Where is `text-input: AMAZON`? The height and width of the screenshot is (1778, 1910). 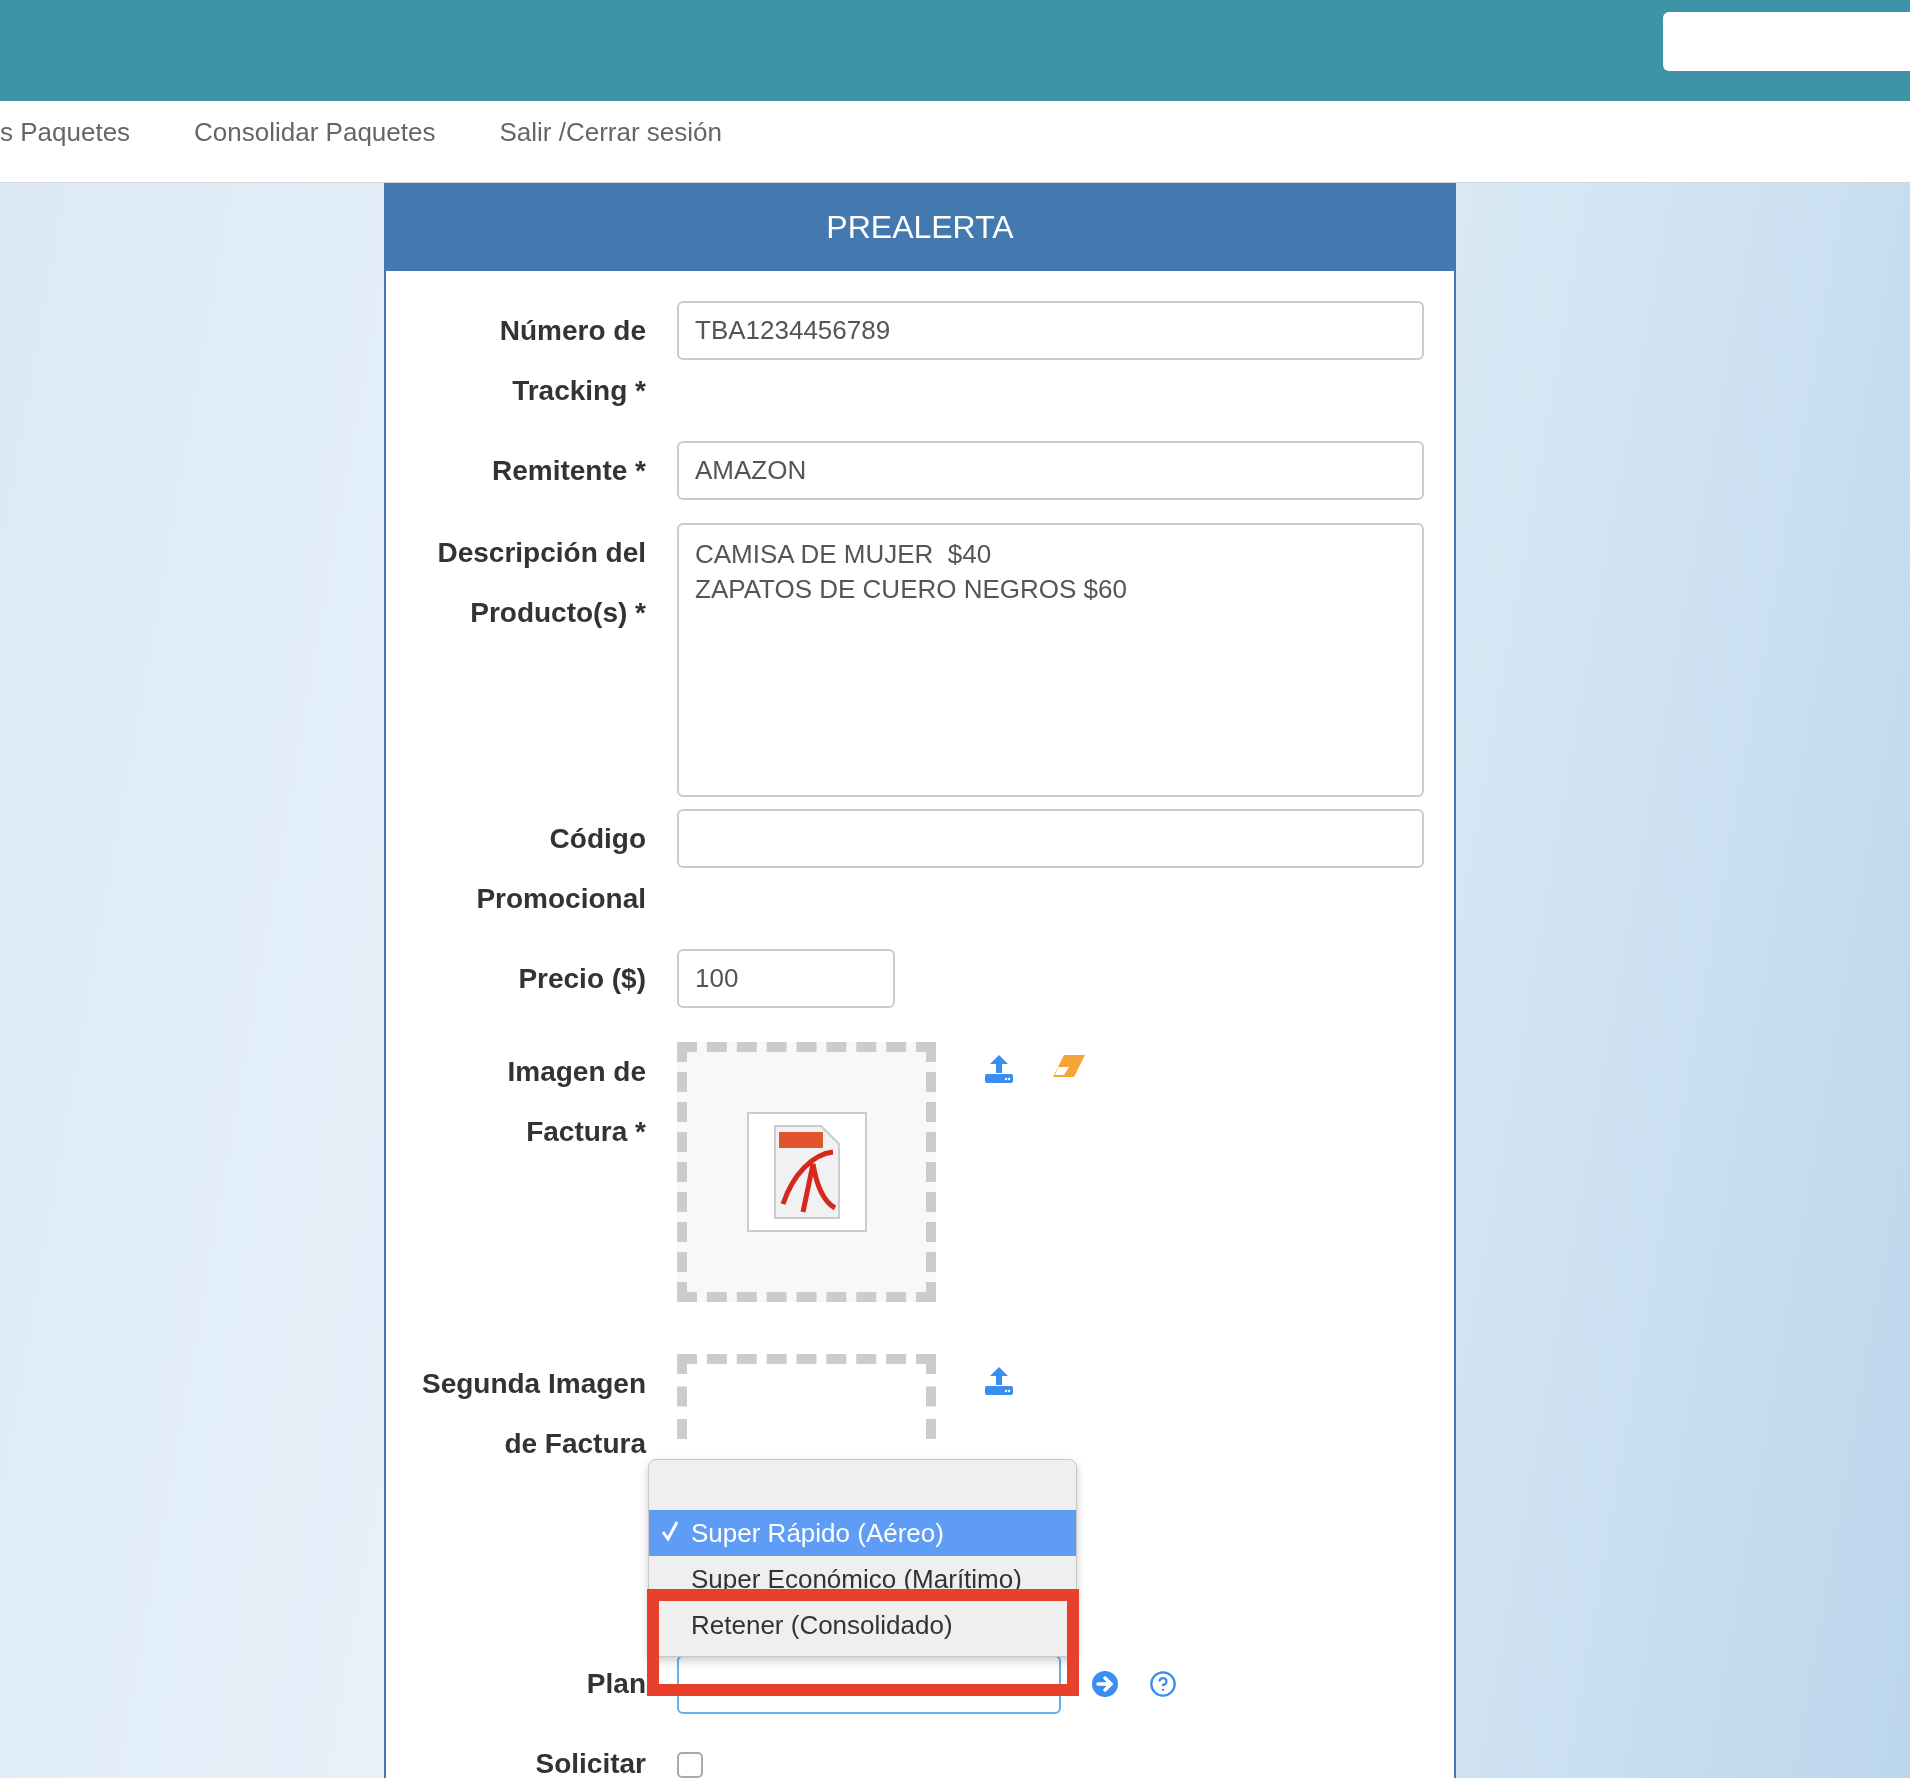
text-input: AMAZON is located at coordinates (1050, 470).